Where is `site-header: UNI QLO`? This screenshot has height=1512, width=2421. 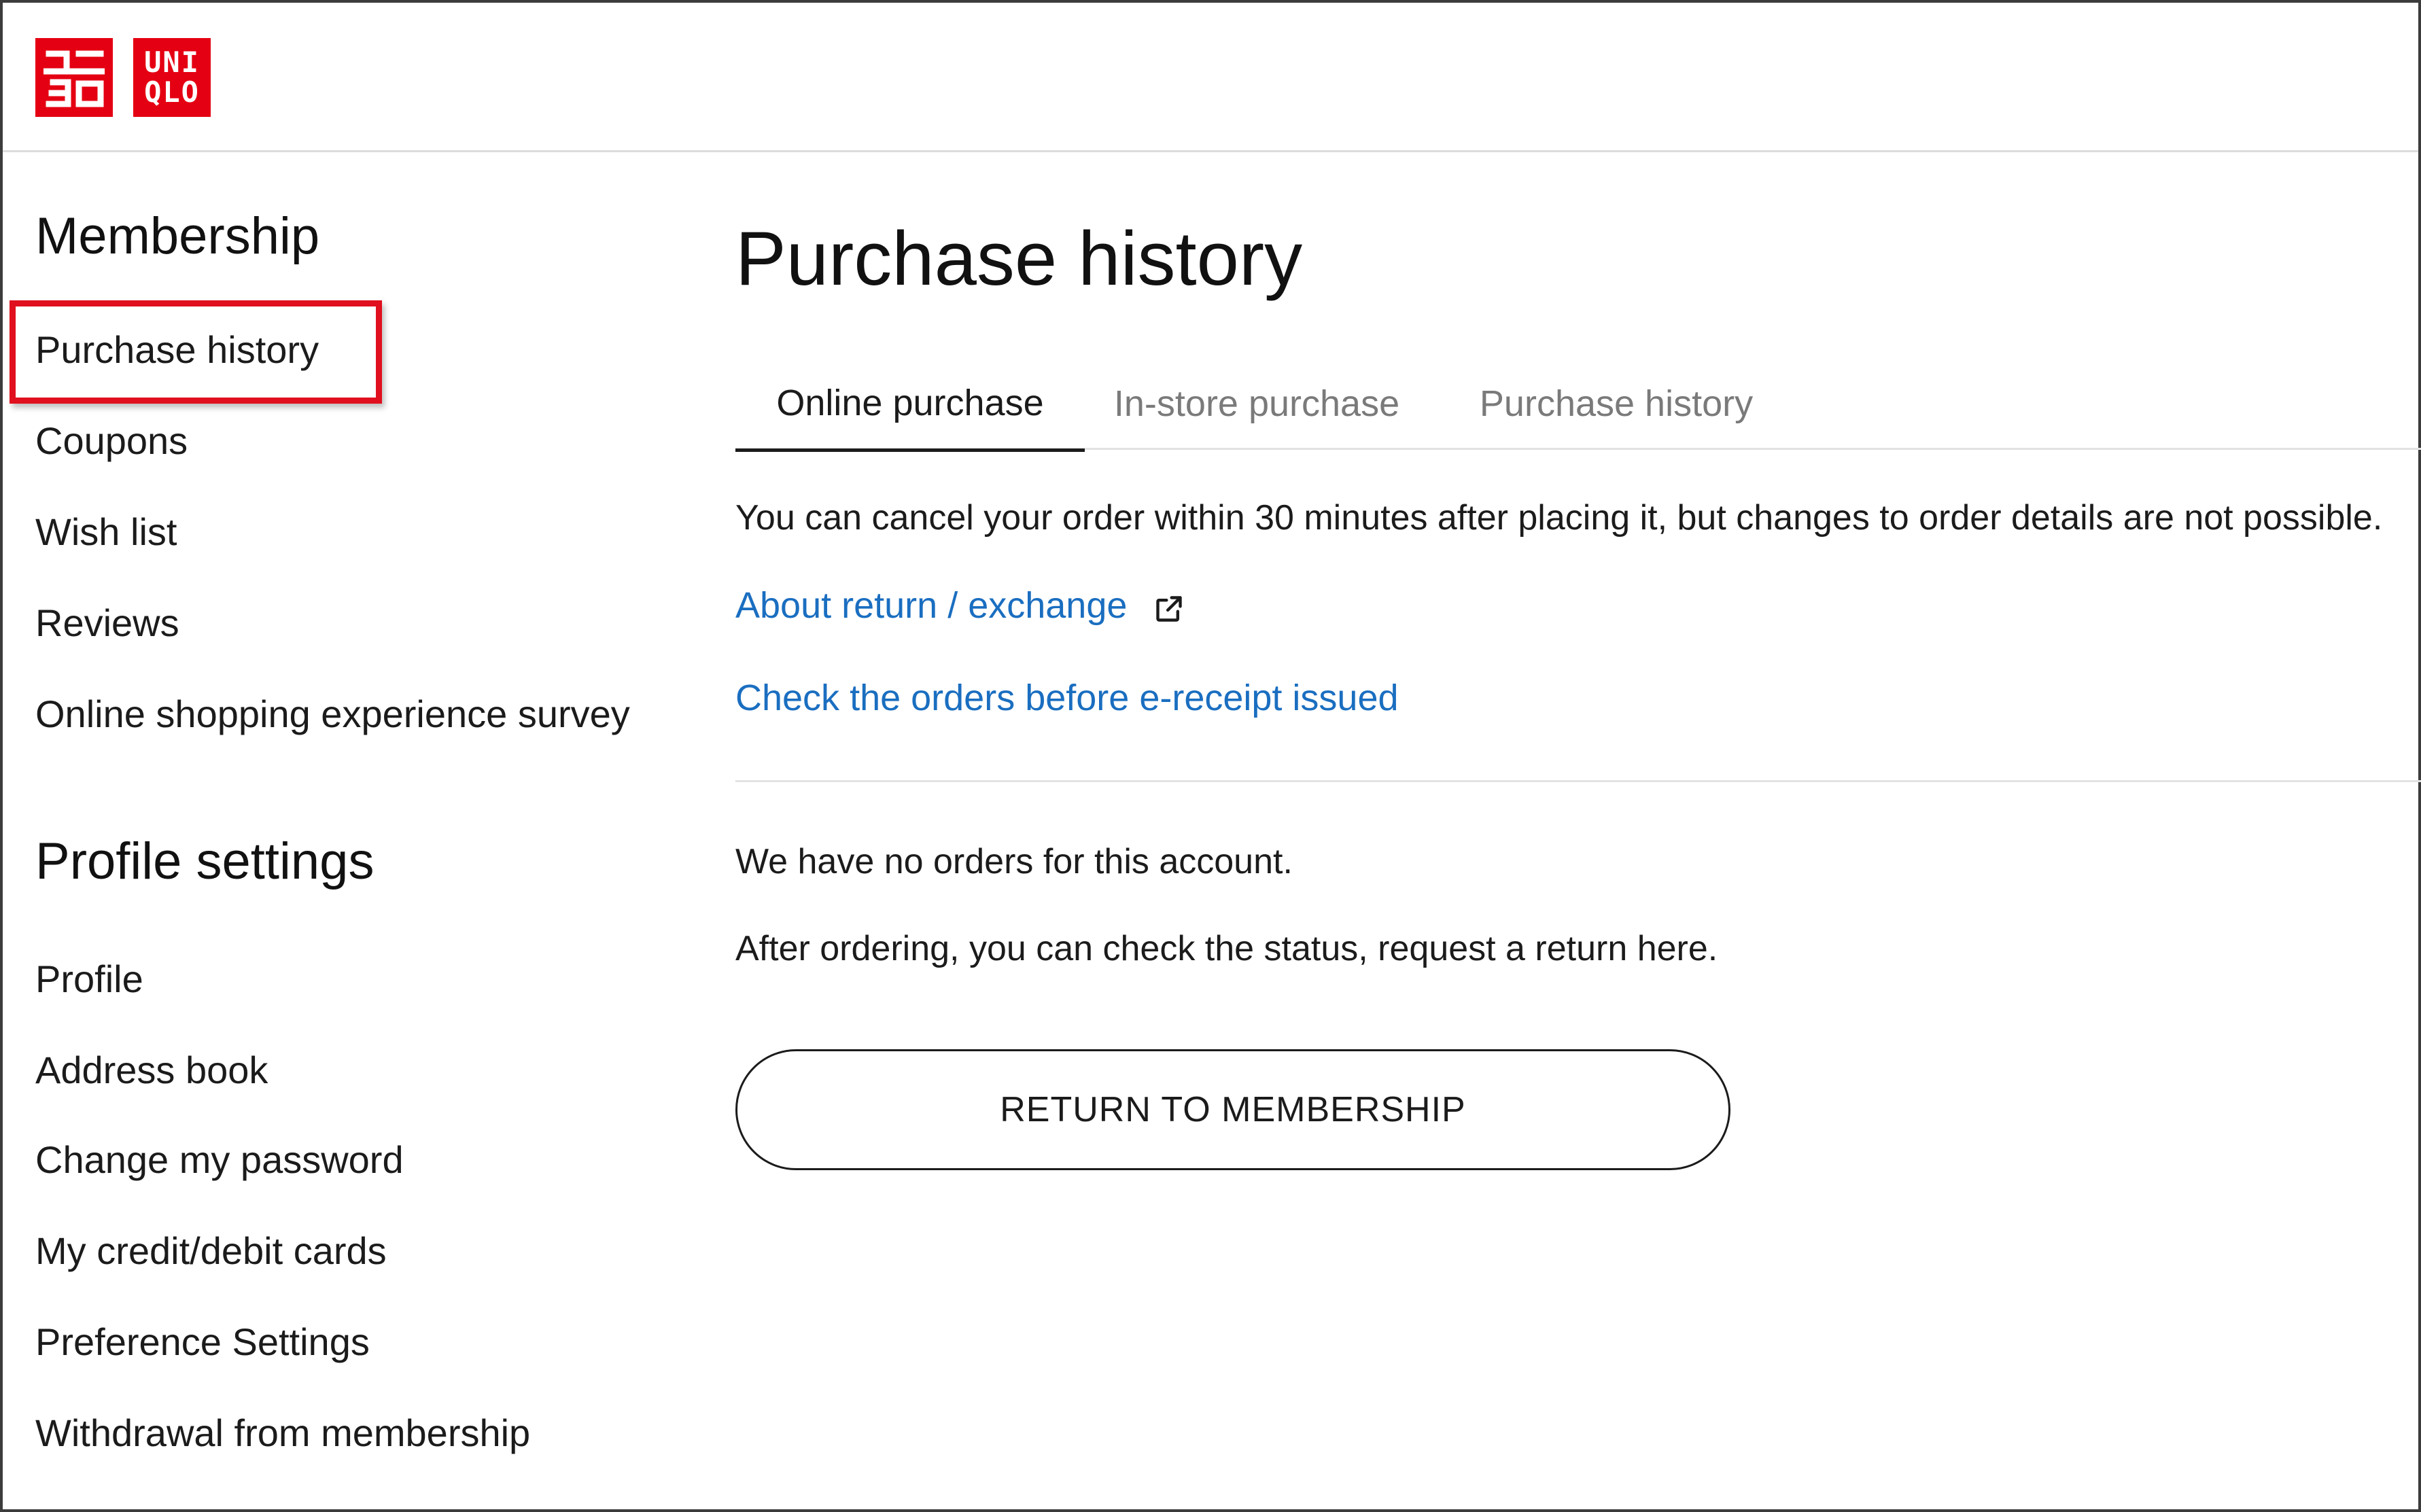
site-header: UNI QLO is located at coordinates (1210, 77).